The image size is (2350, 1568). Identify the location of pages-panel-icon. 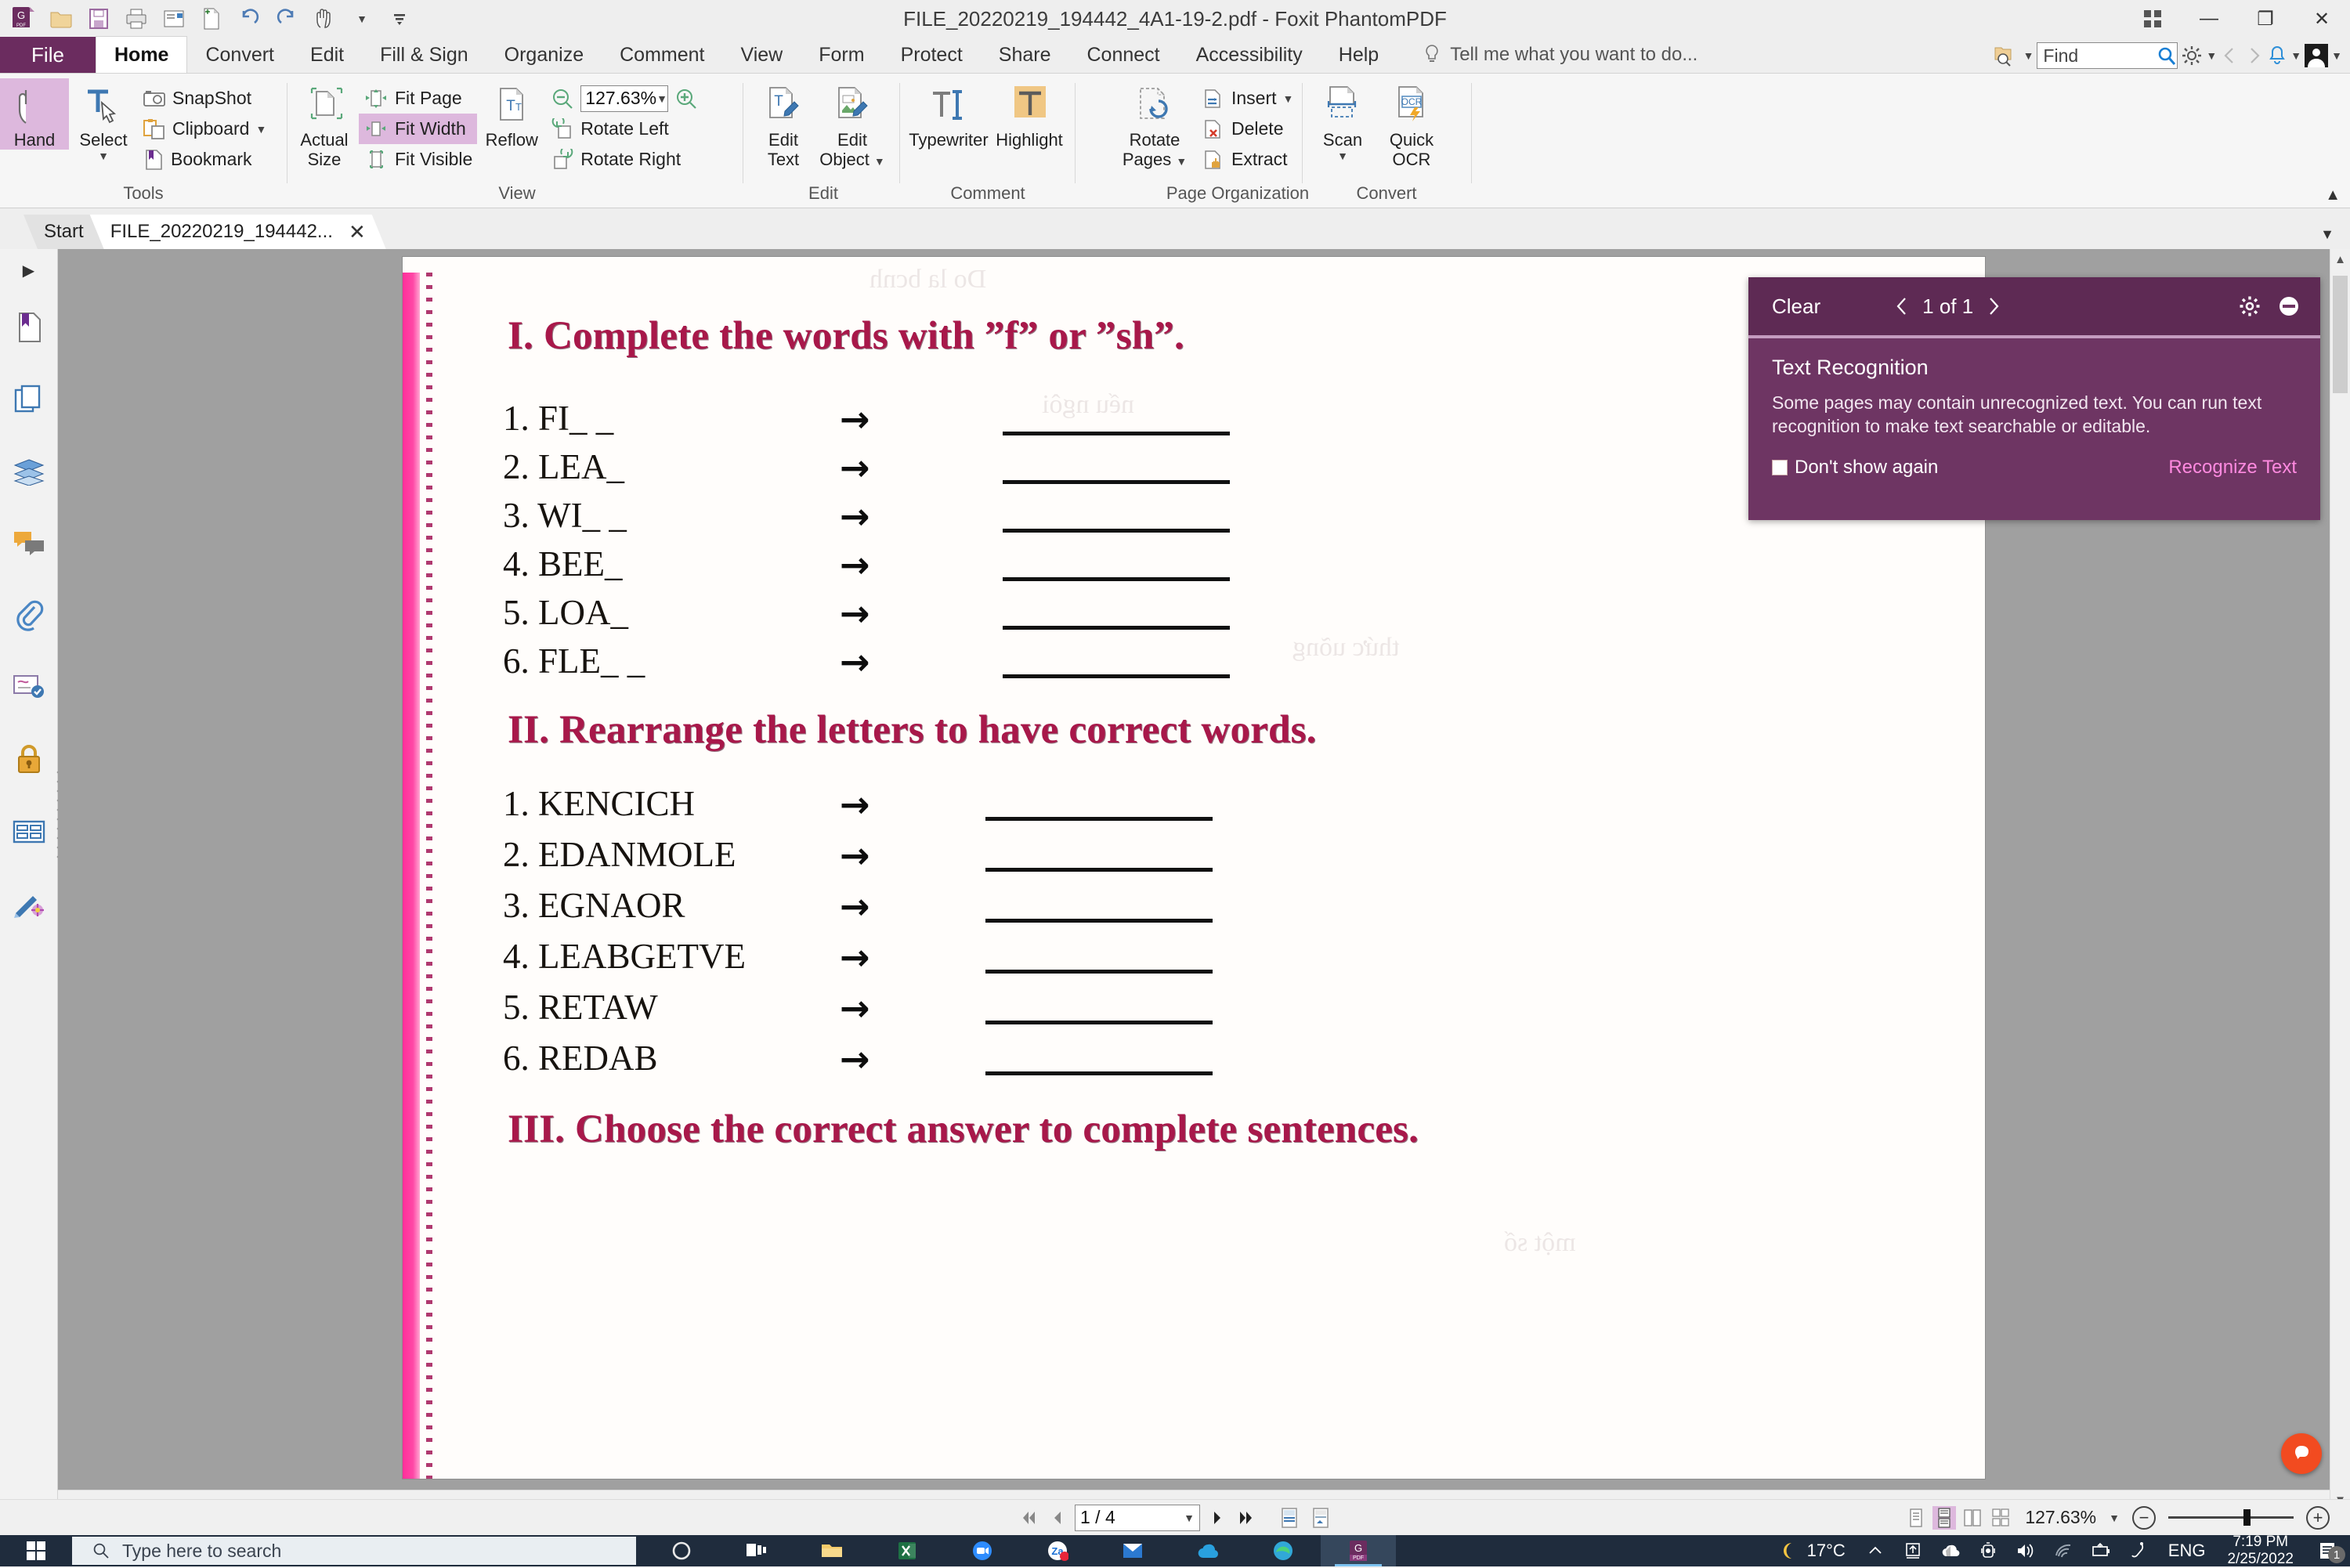
(28, 399).